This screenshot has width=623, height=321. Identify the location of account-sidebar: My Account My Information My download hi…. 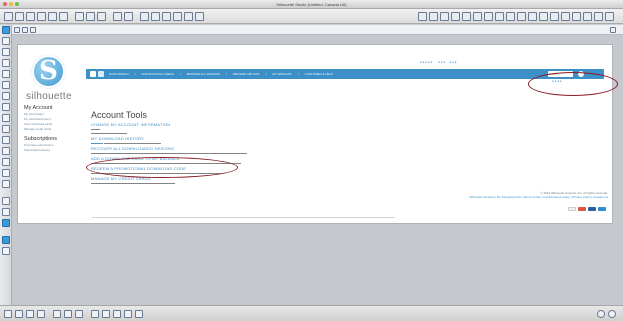
(55, 129).